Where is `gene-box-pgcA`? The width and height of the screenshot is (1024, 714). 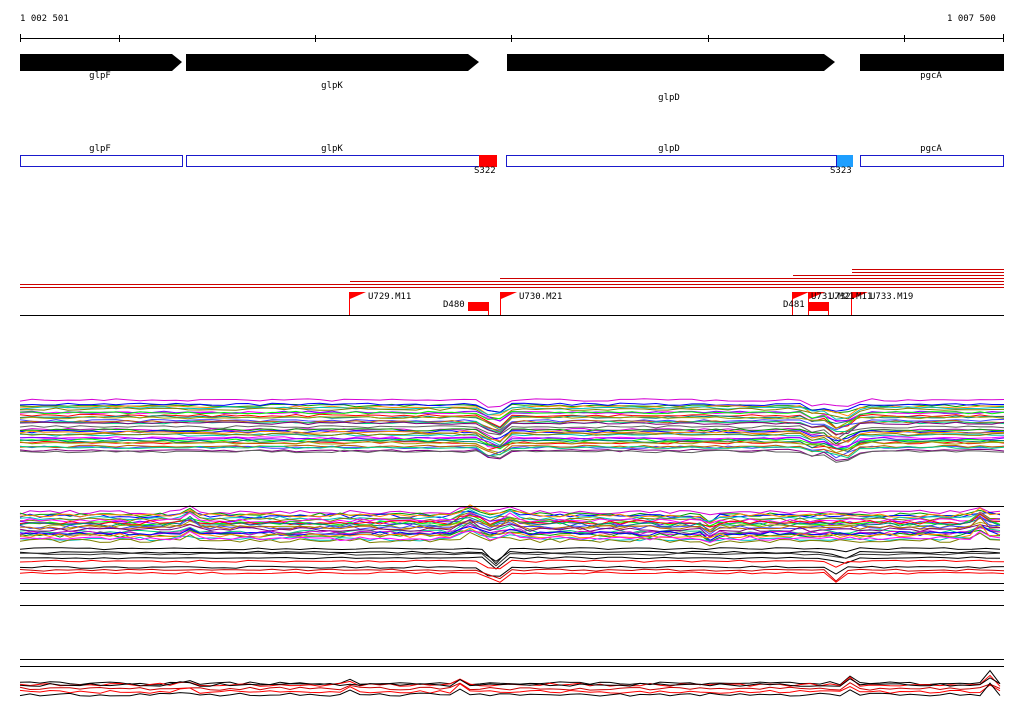 gene-box-pgcA is located at coordinates (932, 161).